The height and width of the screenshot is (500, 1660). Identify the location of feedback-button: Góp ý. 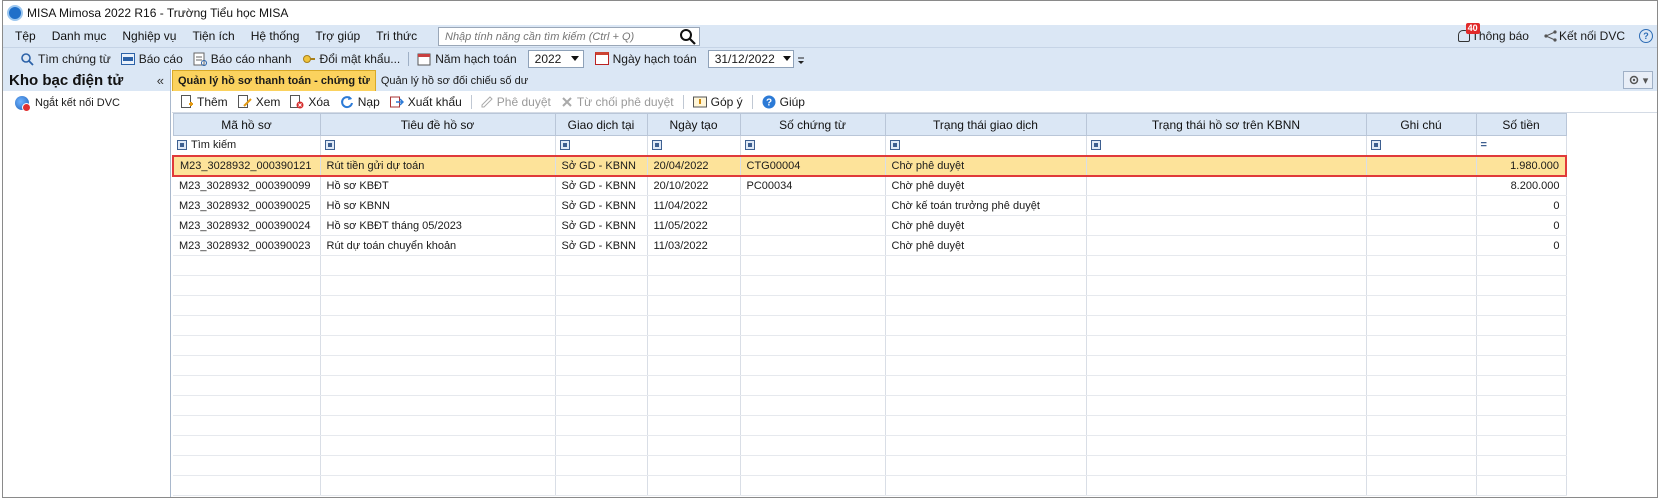
(718, 102).